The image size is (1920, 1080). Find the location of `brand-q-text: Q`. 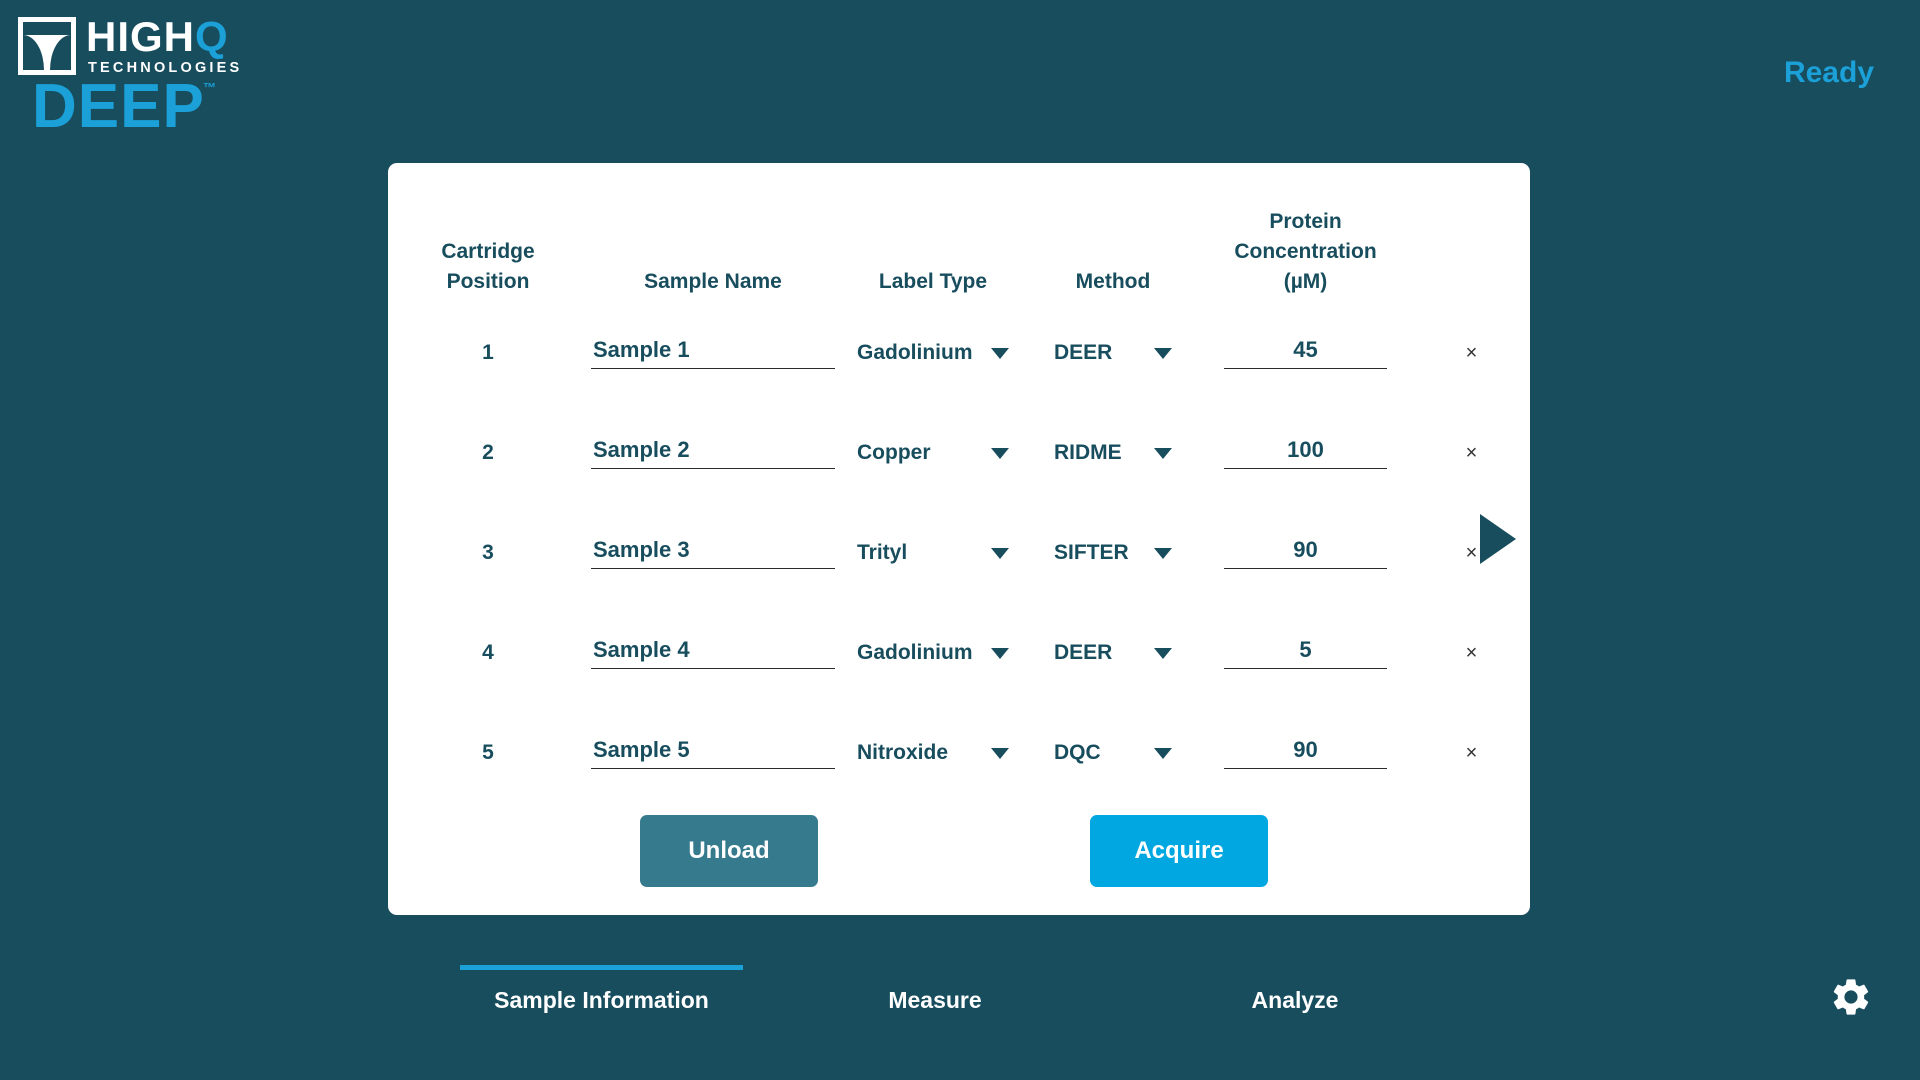

brand-q-text: Q is located at coordinates (212, 36).